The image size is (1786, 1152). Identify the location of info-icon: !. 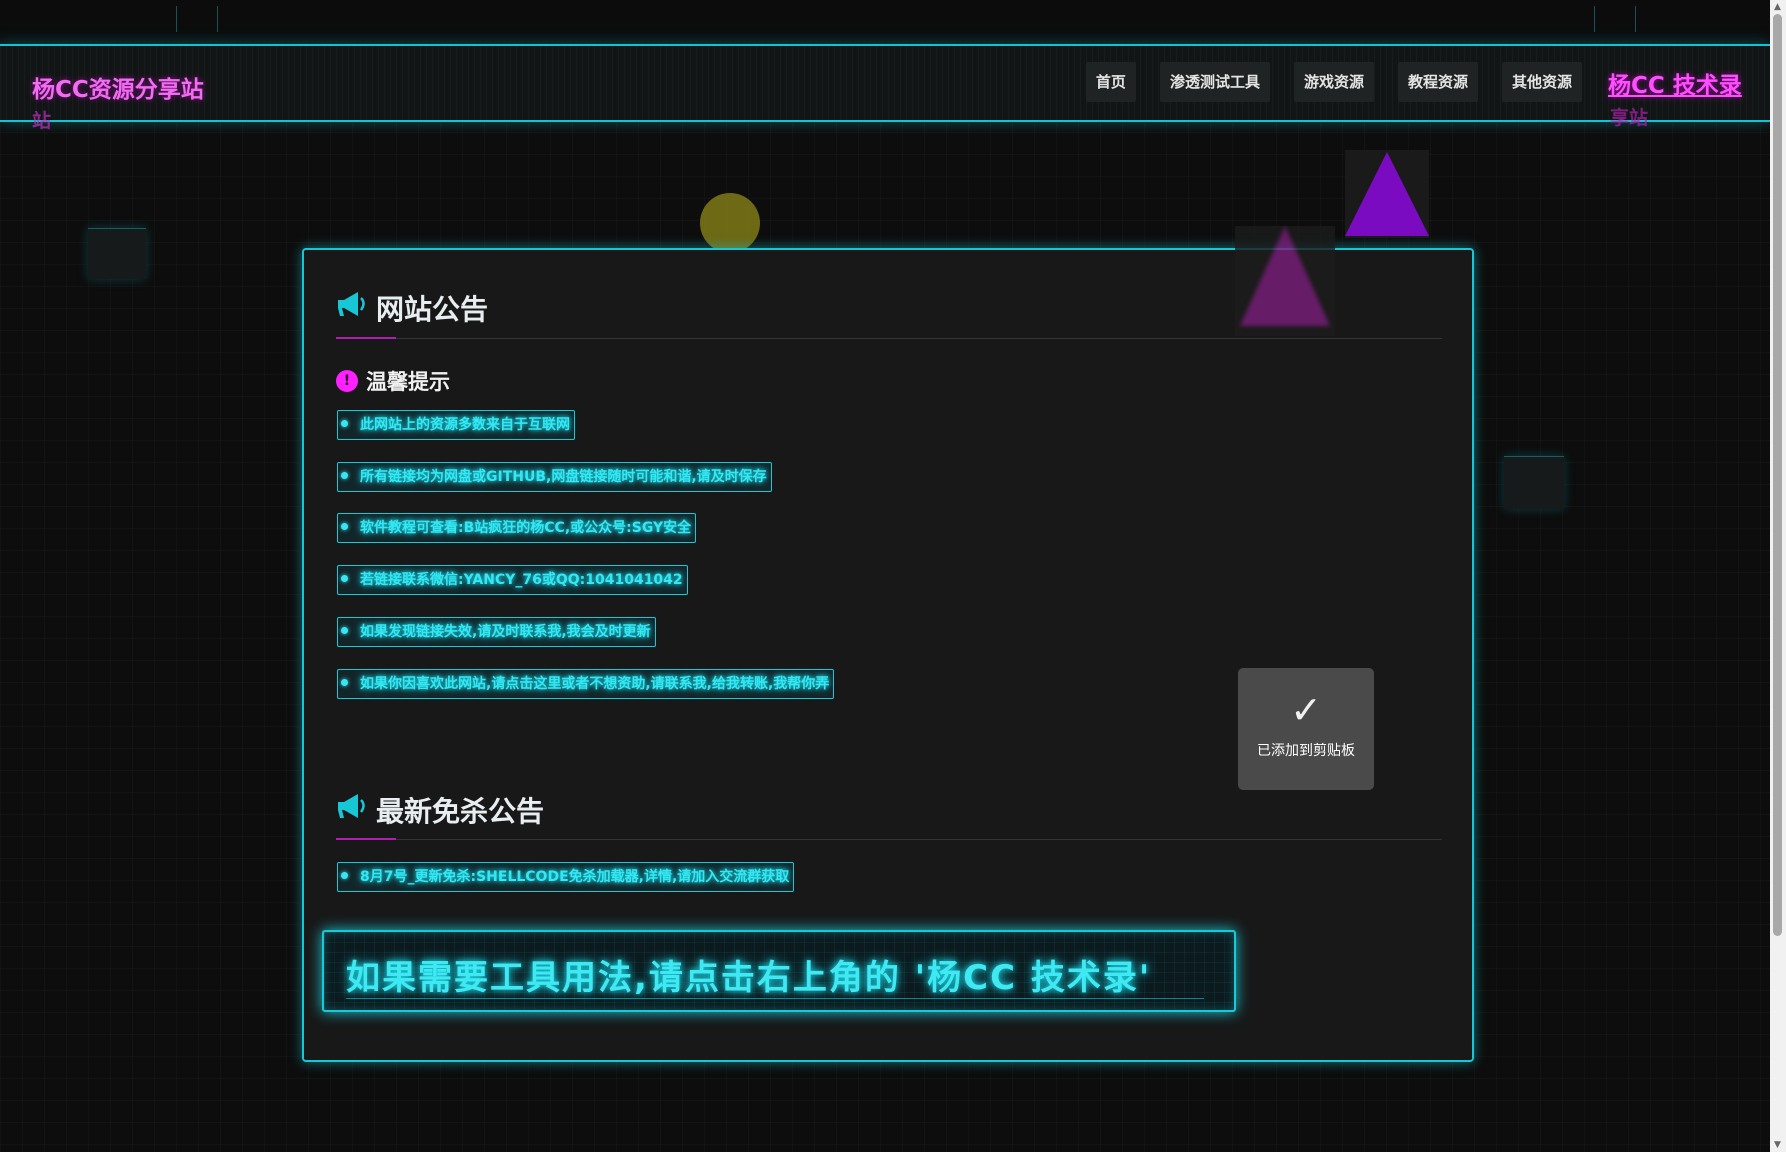
(347, 381).